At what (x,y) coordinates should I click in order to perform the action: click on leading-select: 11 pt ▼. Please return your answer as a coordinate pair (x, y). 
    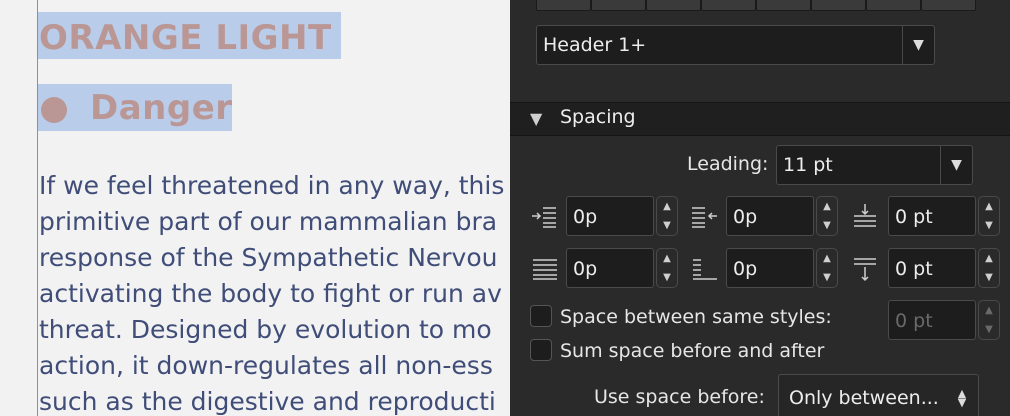
    Looking at the image, I should click on (874, 165).